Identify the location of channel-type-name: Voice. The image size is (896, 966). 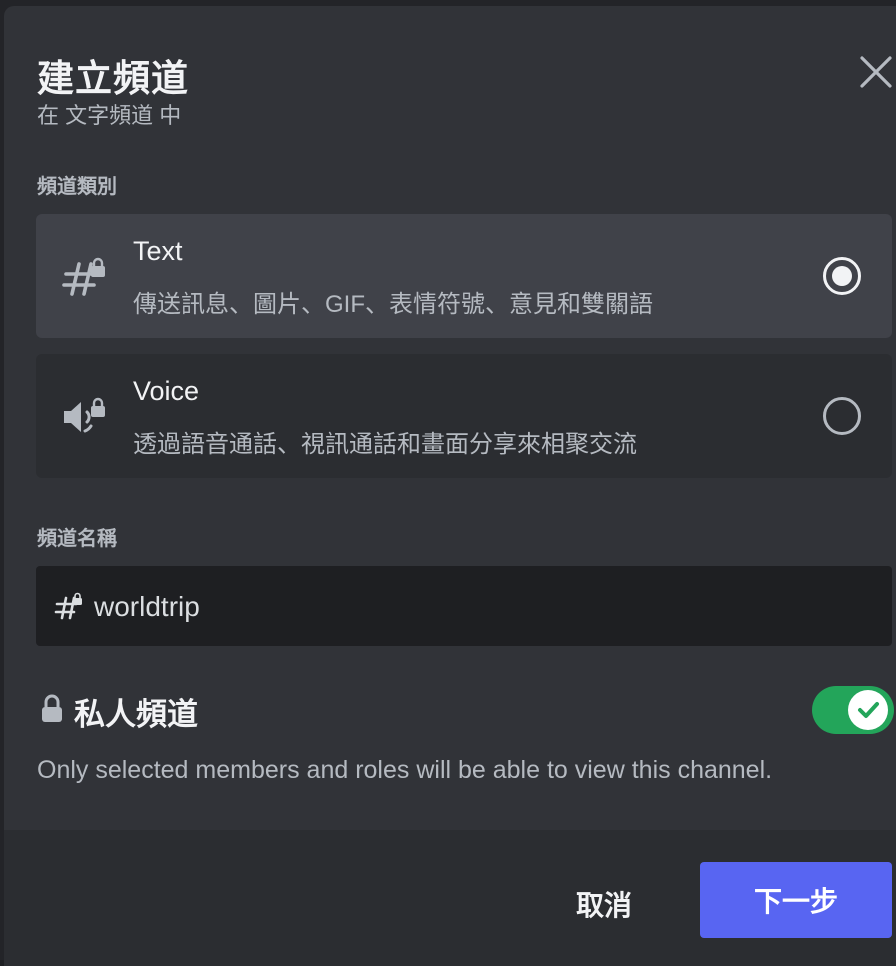
(166, 391).